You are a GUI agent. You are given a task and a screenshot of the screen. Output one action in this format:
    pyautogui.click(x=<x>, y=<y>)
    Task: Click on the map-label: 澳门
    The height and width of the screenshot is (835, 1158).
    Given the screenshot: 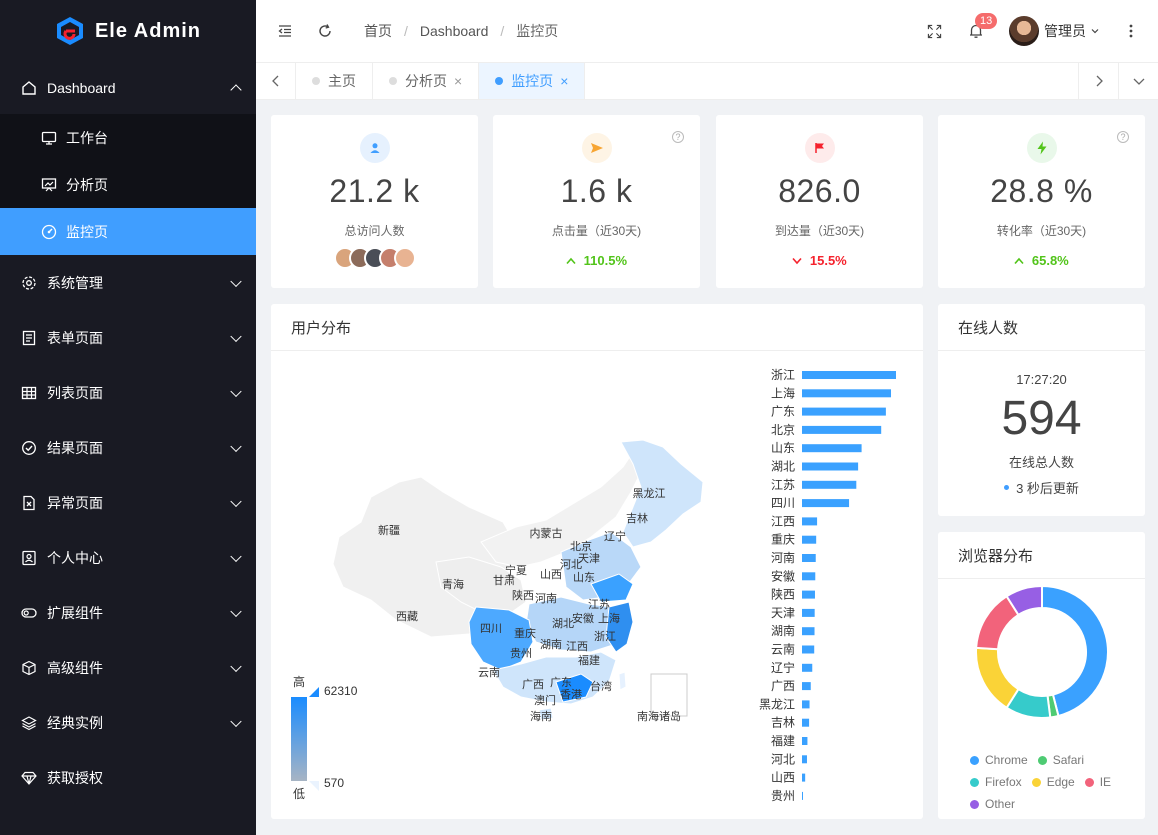 What is the action you would take?
    pyautogui.click(x=545, y=700)
    